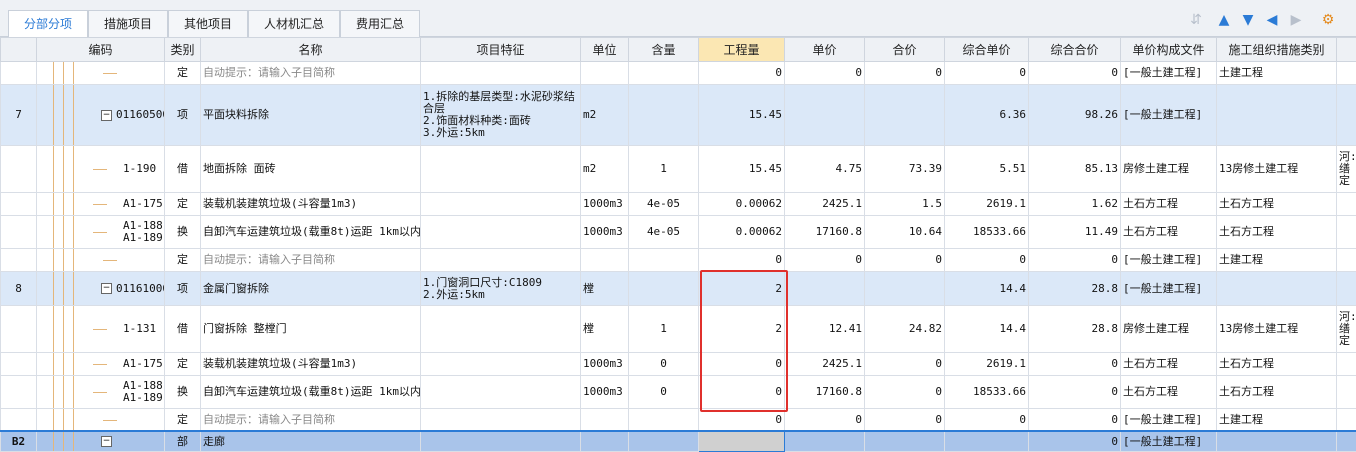 The image size is (1356, 452). I want to click on composite-unit-price-cell: 2619.1, so click(987, 364).